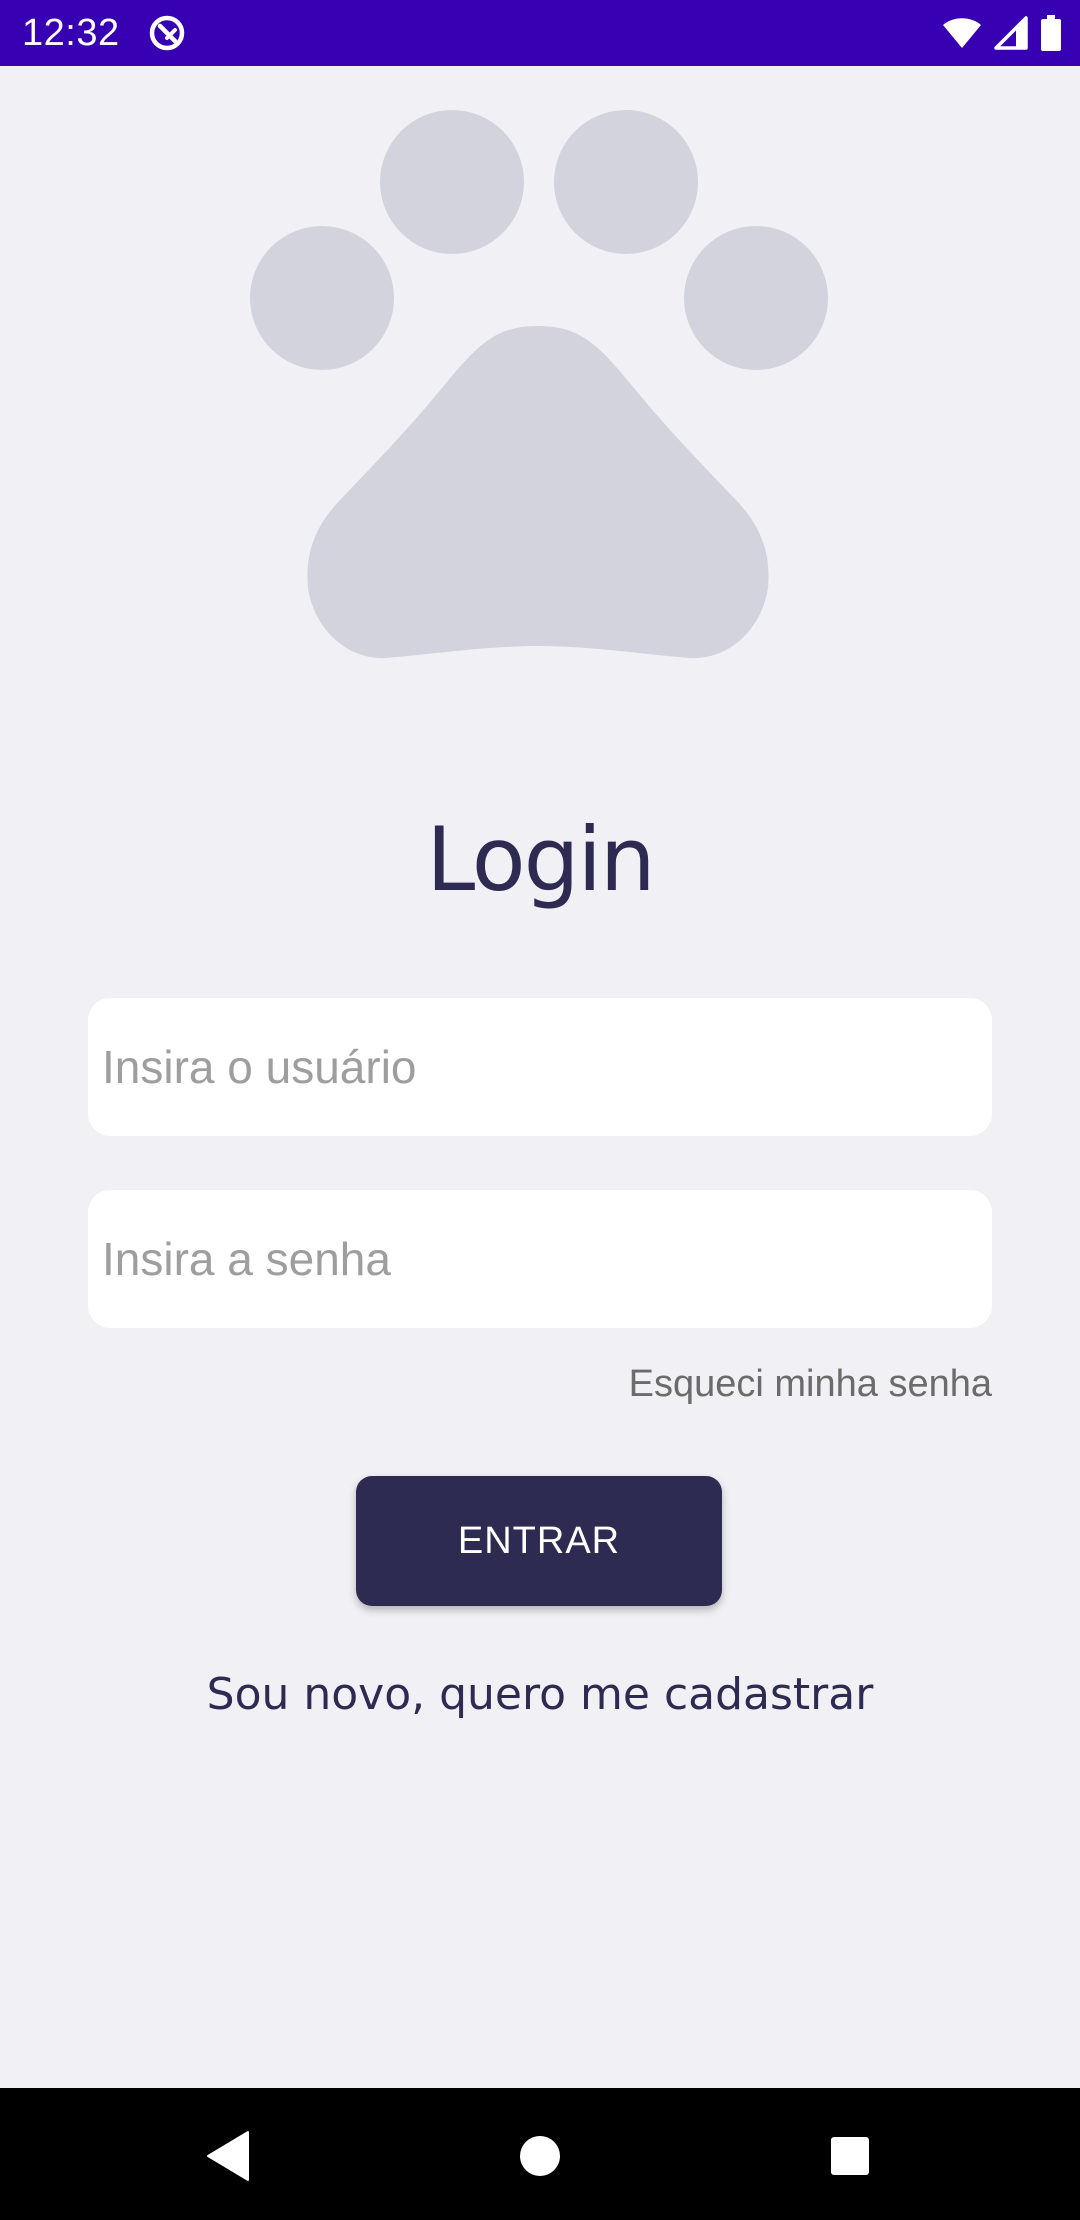  What do you see at coordinates (539, 384) in the screenshot?
I see `paw-icon` at bounding box center [539, 384].